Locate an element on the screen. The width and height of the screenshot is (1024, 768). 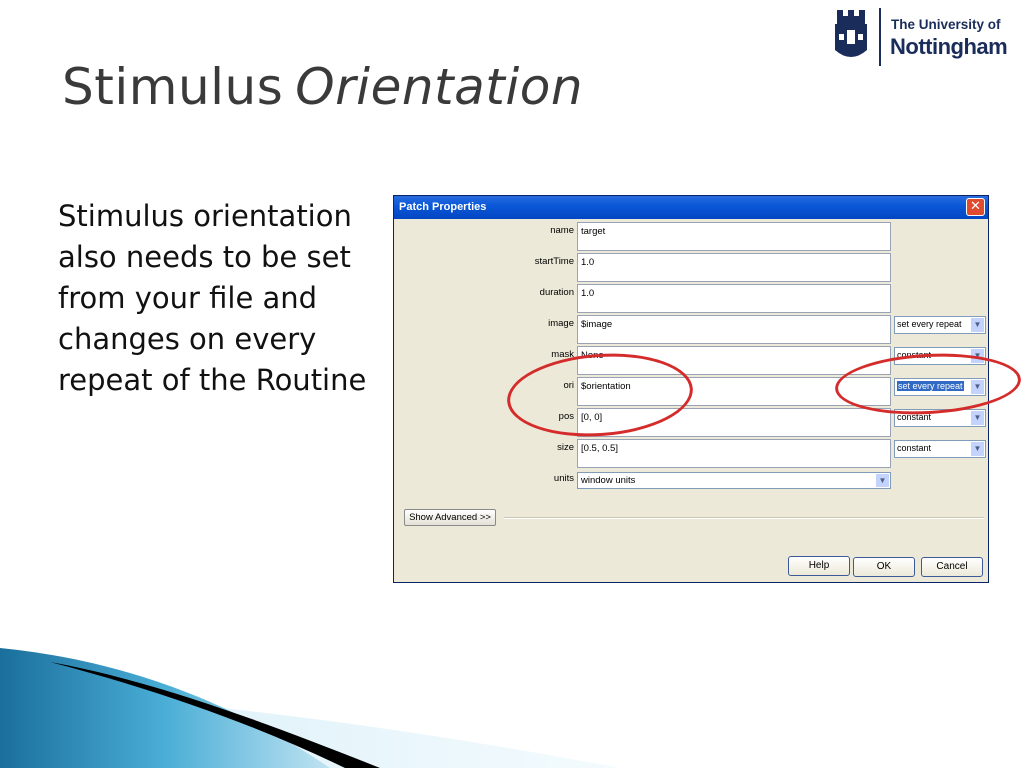
title-part-1: Stimulus is located at coordinates (173, 87).